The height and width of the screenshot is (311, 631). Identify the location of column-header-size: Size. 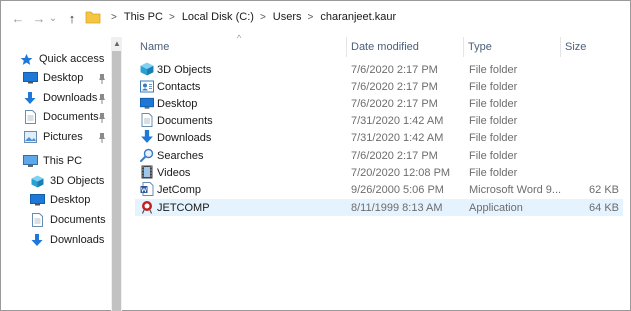
(592, 47).